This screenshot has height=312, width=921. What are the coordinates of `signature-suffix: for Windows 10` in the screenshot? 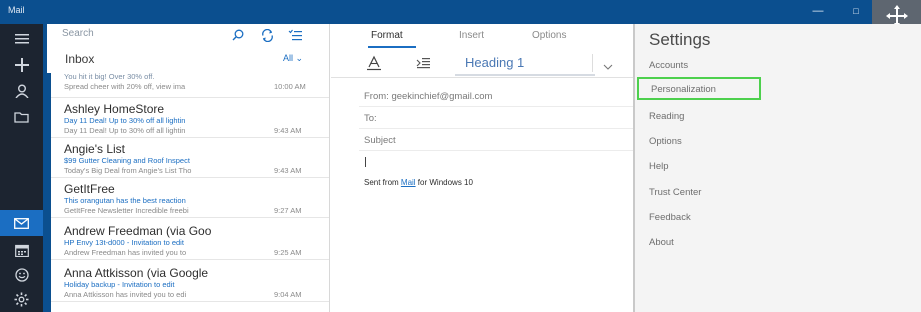 It's located at (444, 182).